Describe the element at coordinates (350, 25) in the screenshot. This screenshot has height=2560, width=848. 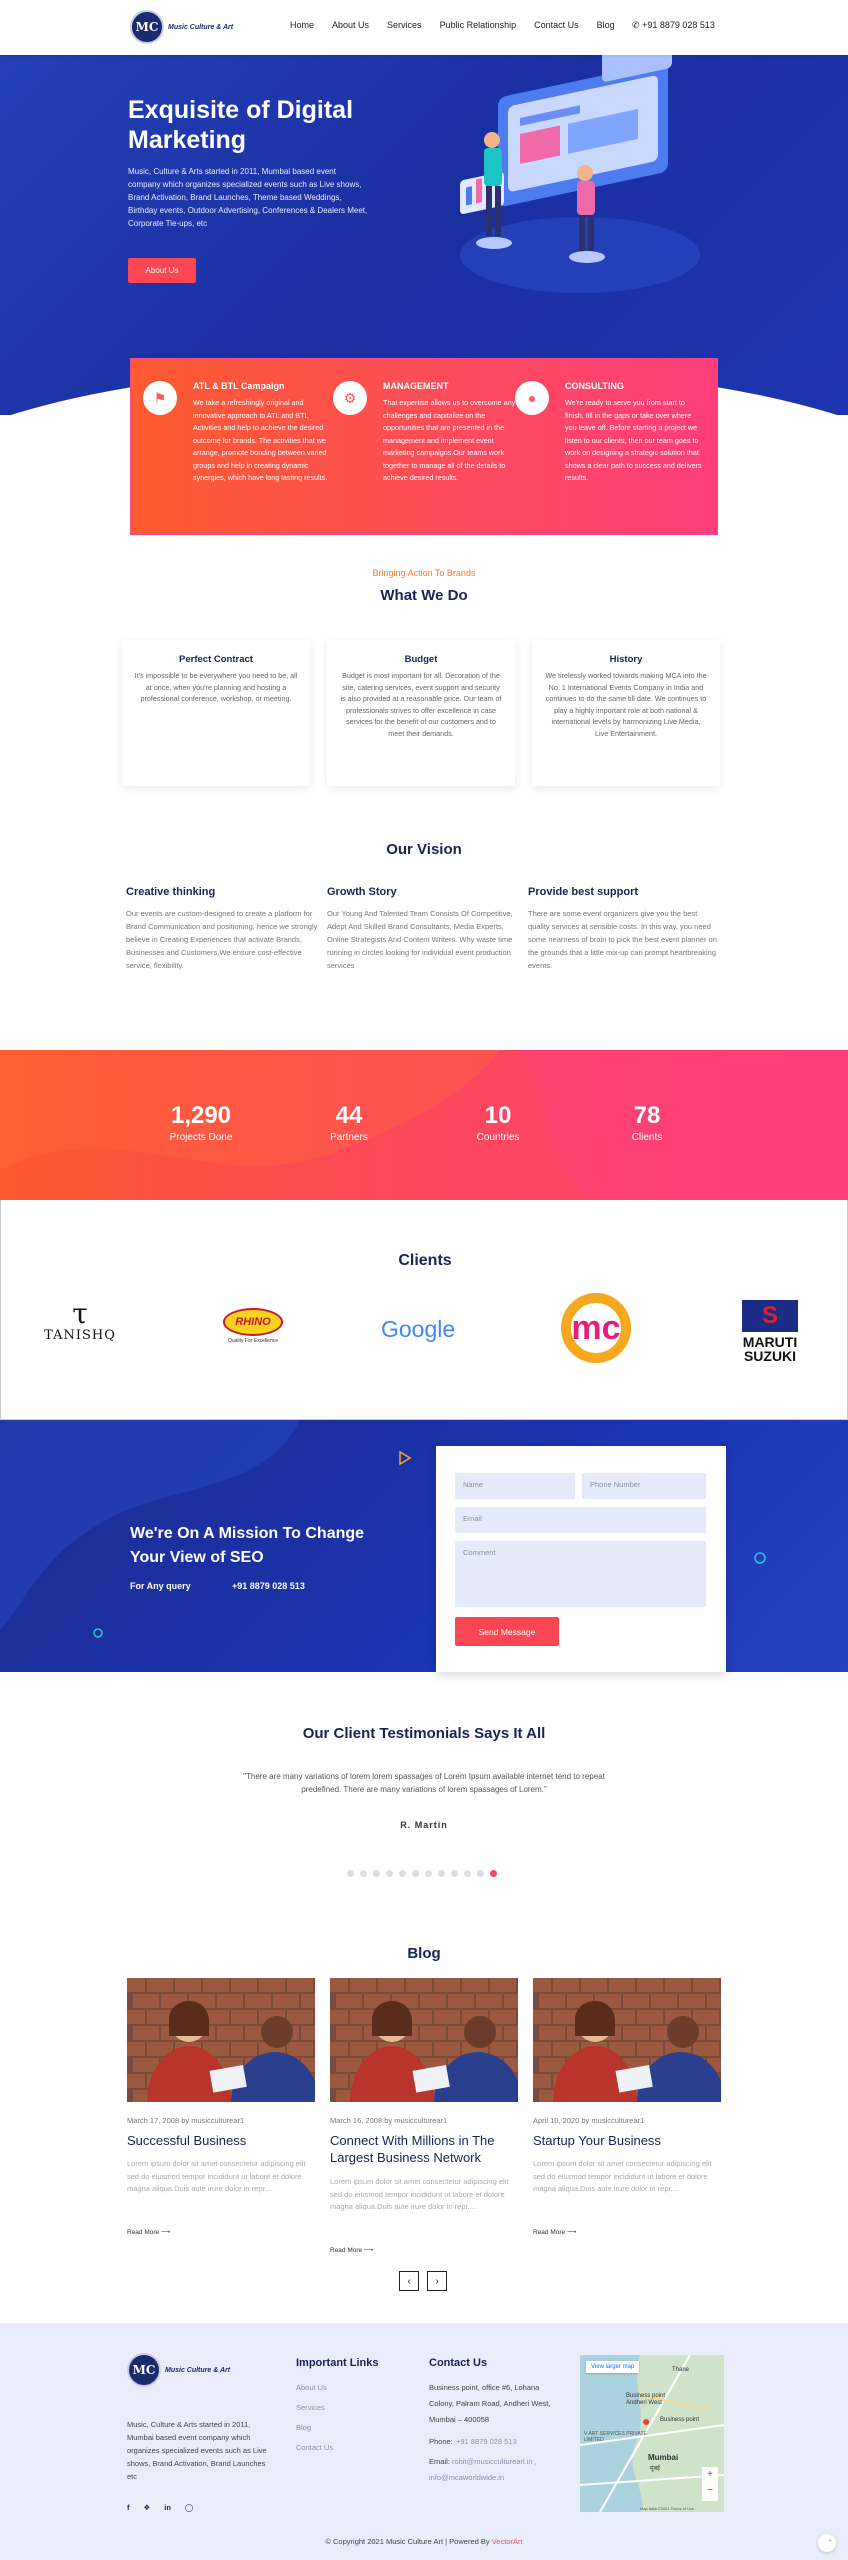
I see `nav-about: About Us` at that location.